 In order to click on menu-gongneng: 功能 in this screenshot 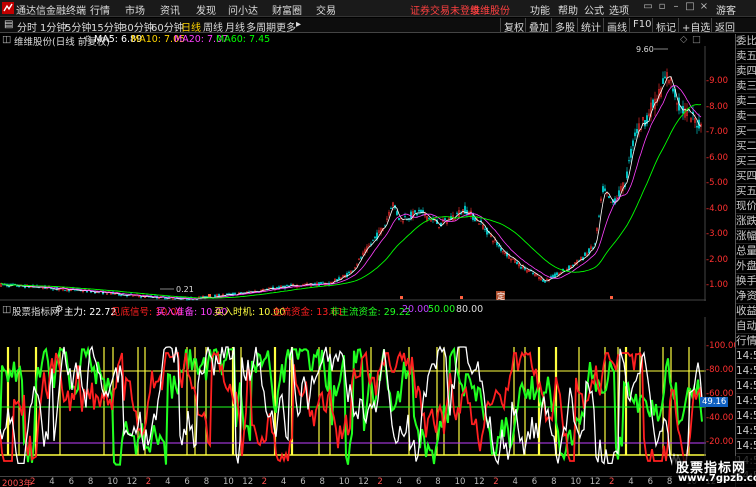, I will do `click(540, 9)`.